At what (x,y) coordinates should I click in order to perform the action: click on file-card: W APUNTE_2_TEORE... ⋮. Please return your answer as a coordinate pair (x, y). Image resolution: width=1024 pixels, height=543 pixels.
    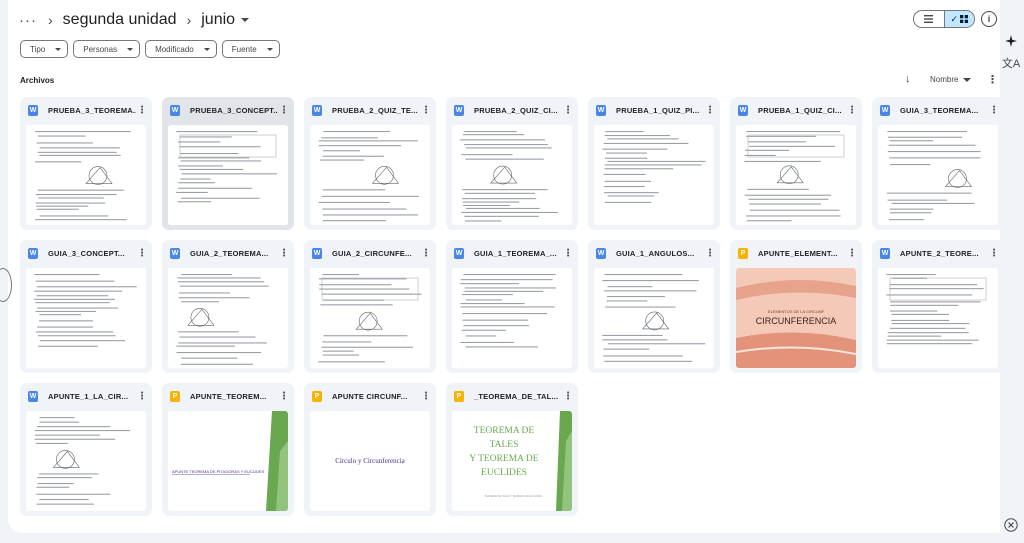
    Looking at the image, I should click on (938, 306).